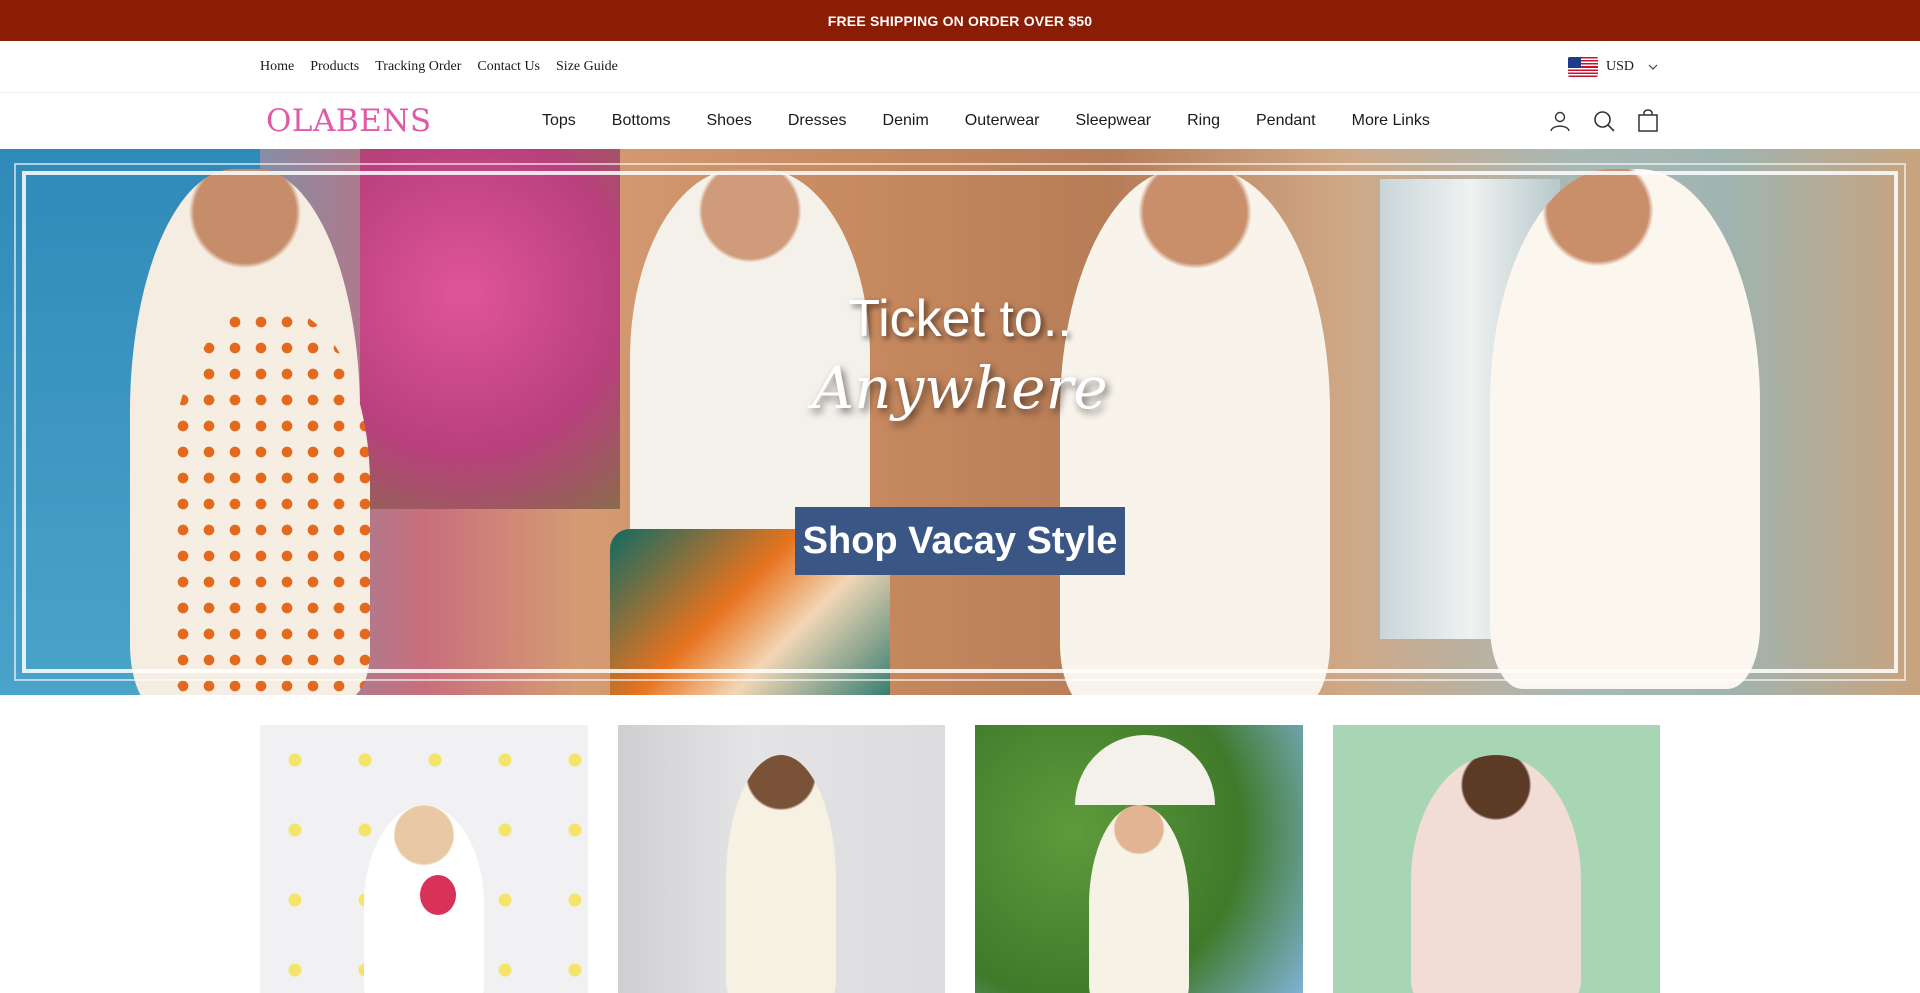 The height and width of the screenshot is (993, 1920). Describe the element at coordinates (587, 67) in the screenshot. I see `utility-link-size-guide: Size Guide` at that location.